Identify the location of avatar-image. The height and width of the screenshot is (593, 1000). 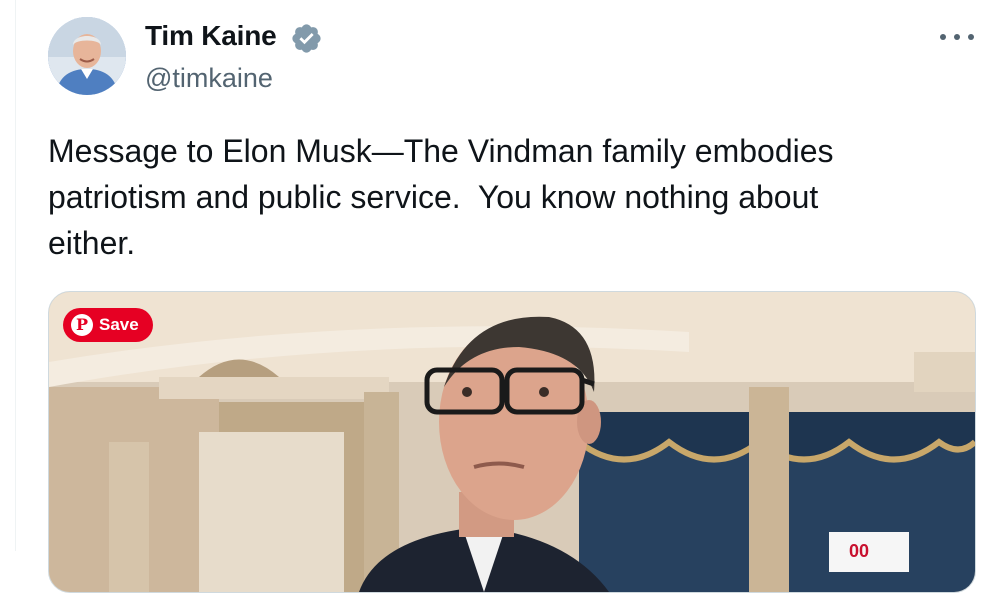
(87, 56).